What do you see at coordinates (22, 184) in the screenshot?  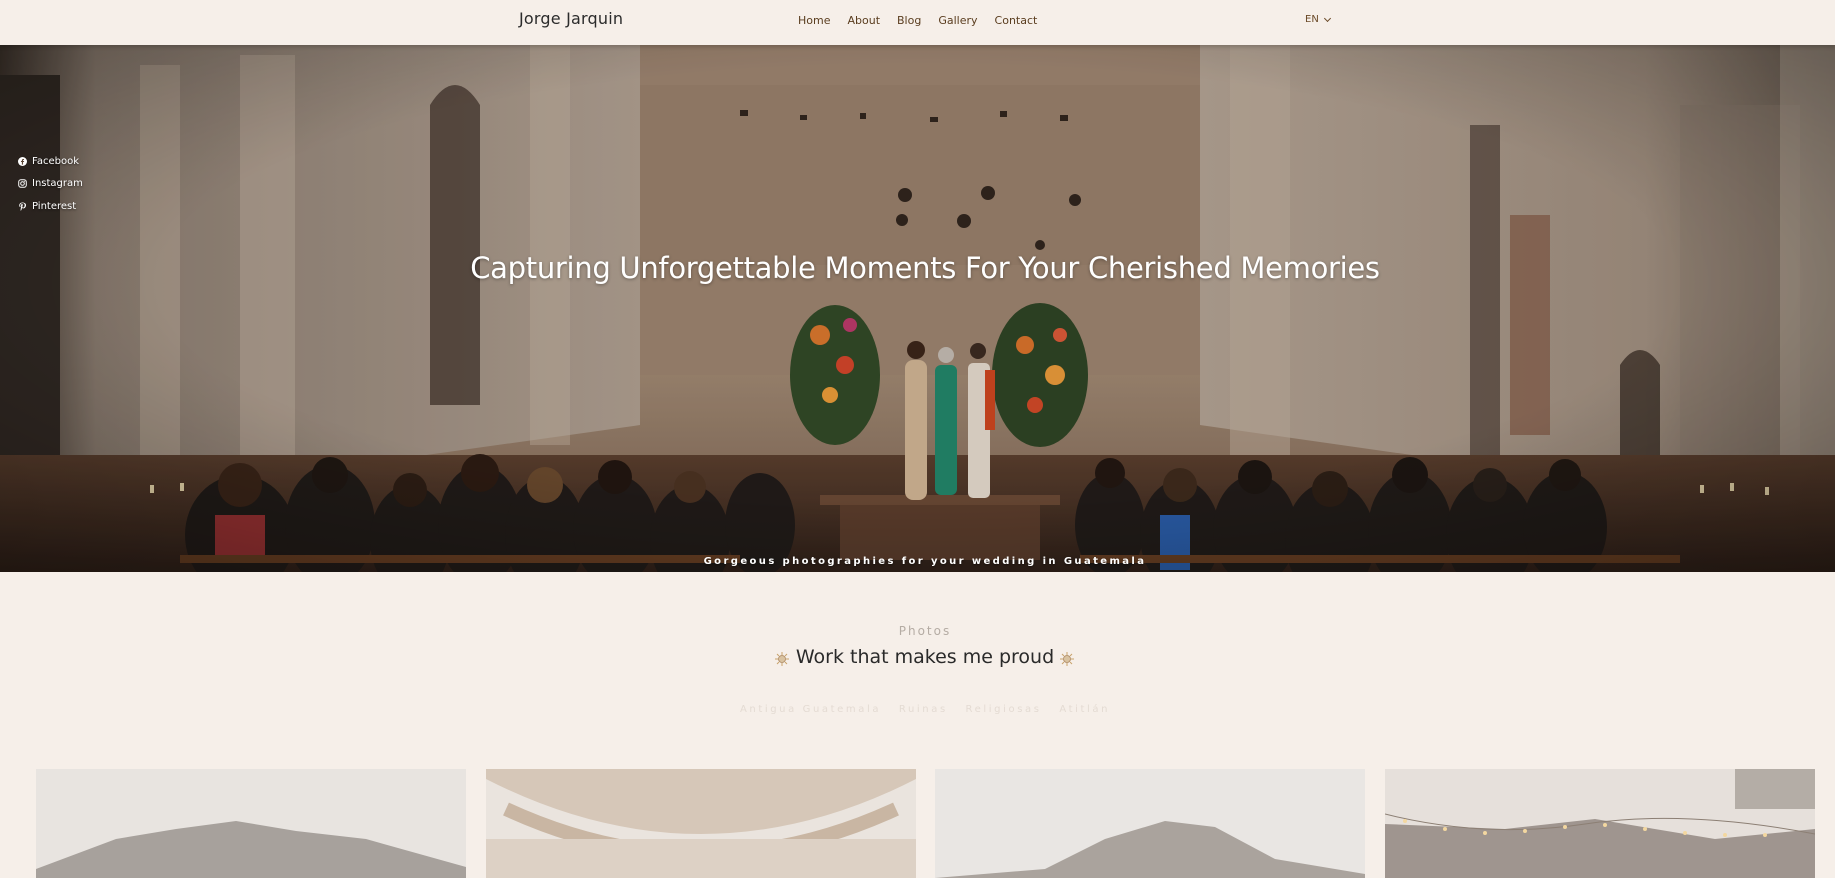 I see `instagram-icon` at bounding box center [22, 184].